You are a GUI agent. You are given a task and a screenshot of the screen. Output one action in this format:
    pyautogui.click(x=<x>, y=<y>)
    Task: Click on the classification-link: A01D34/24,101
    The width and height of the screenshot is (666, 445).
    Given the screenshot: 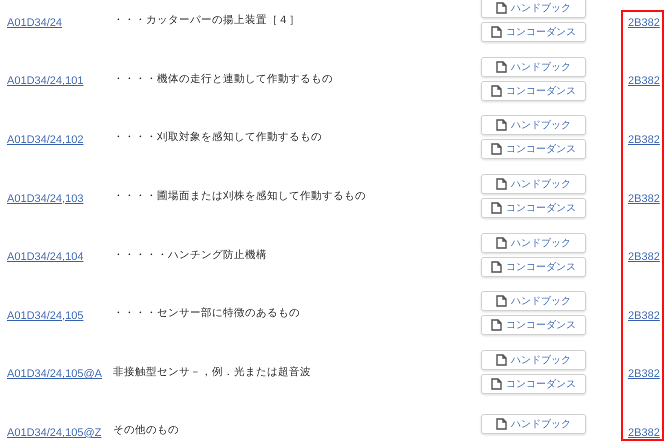 What is the action you would take?
    pyautogui.click(x=45, y=81)
    